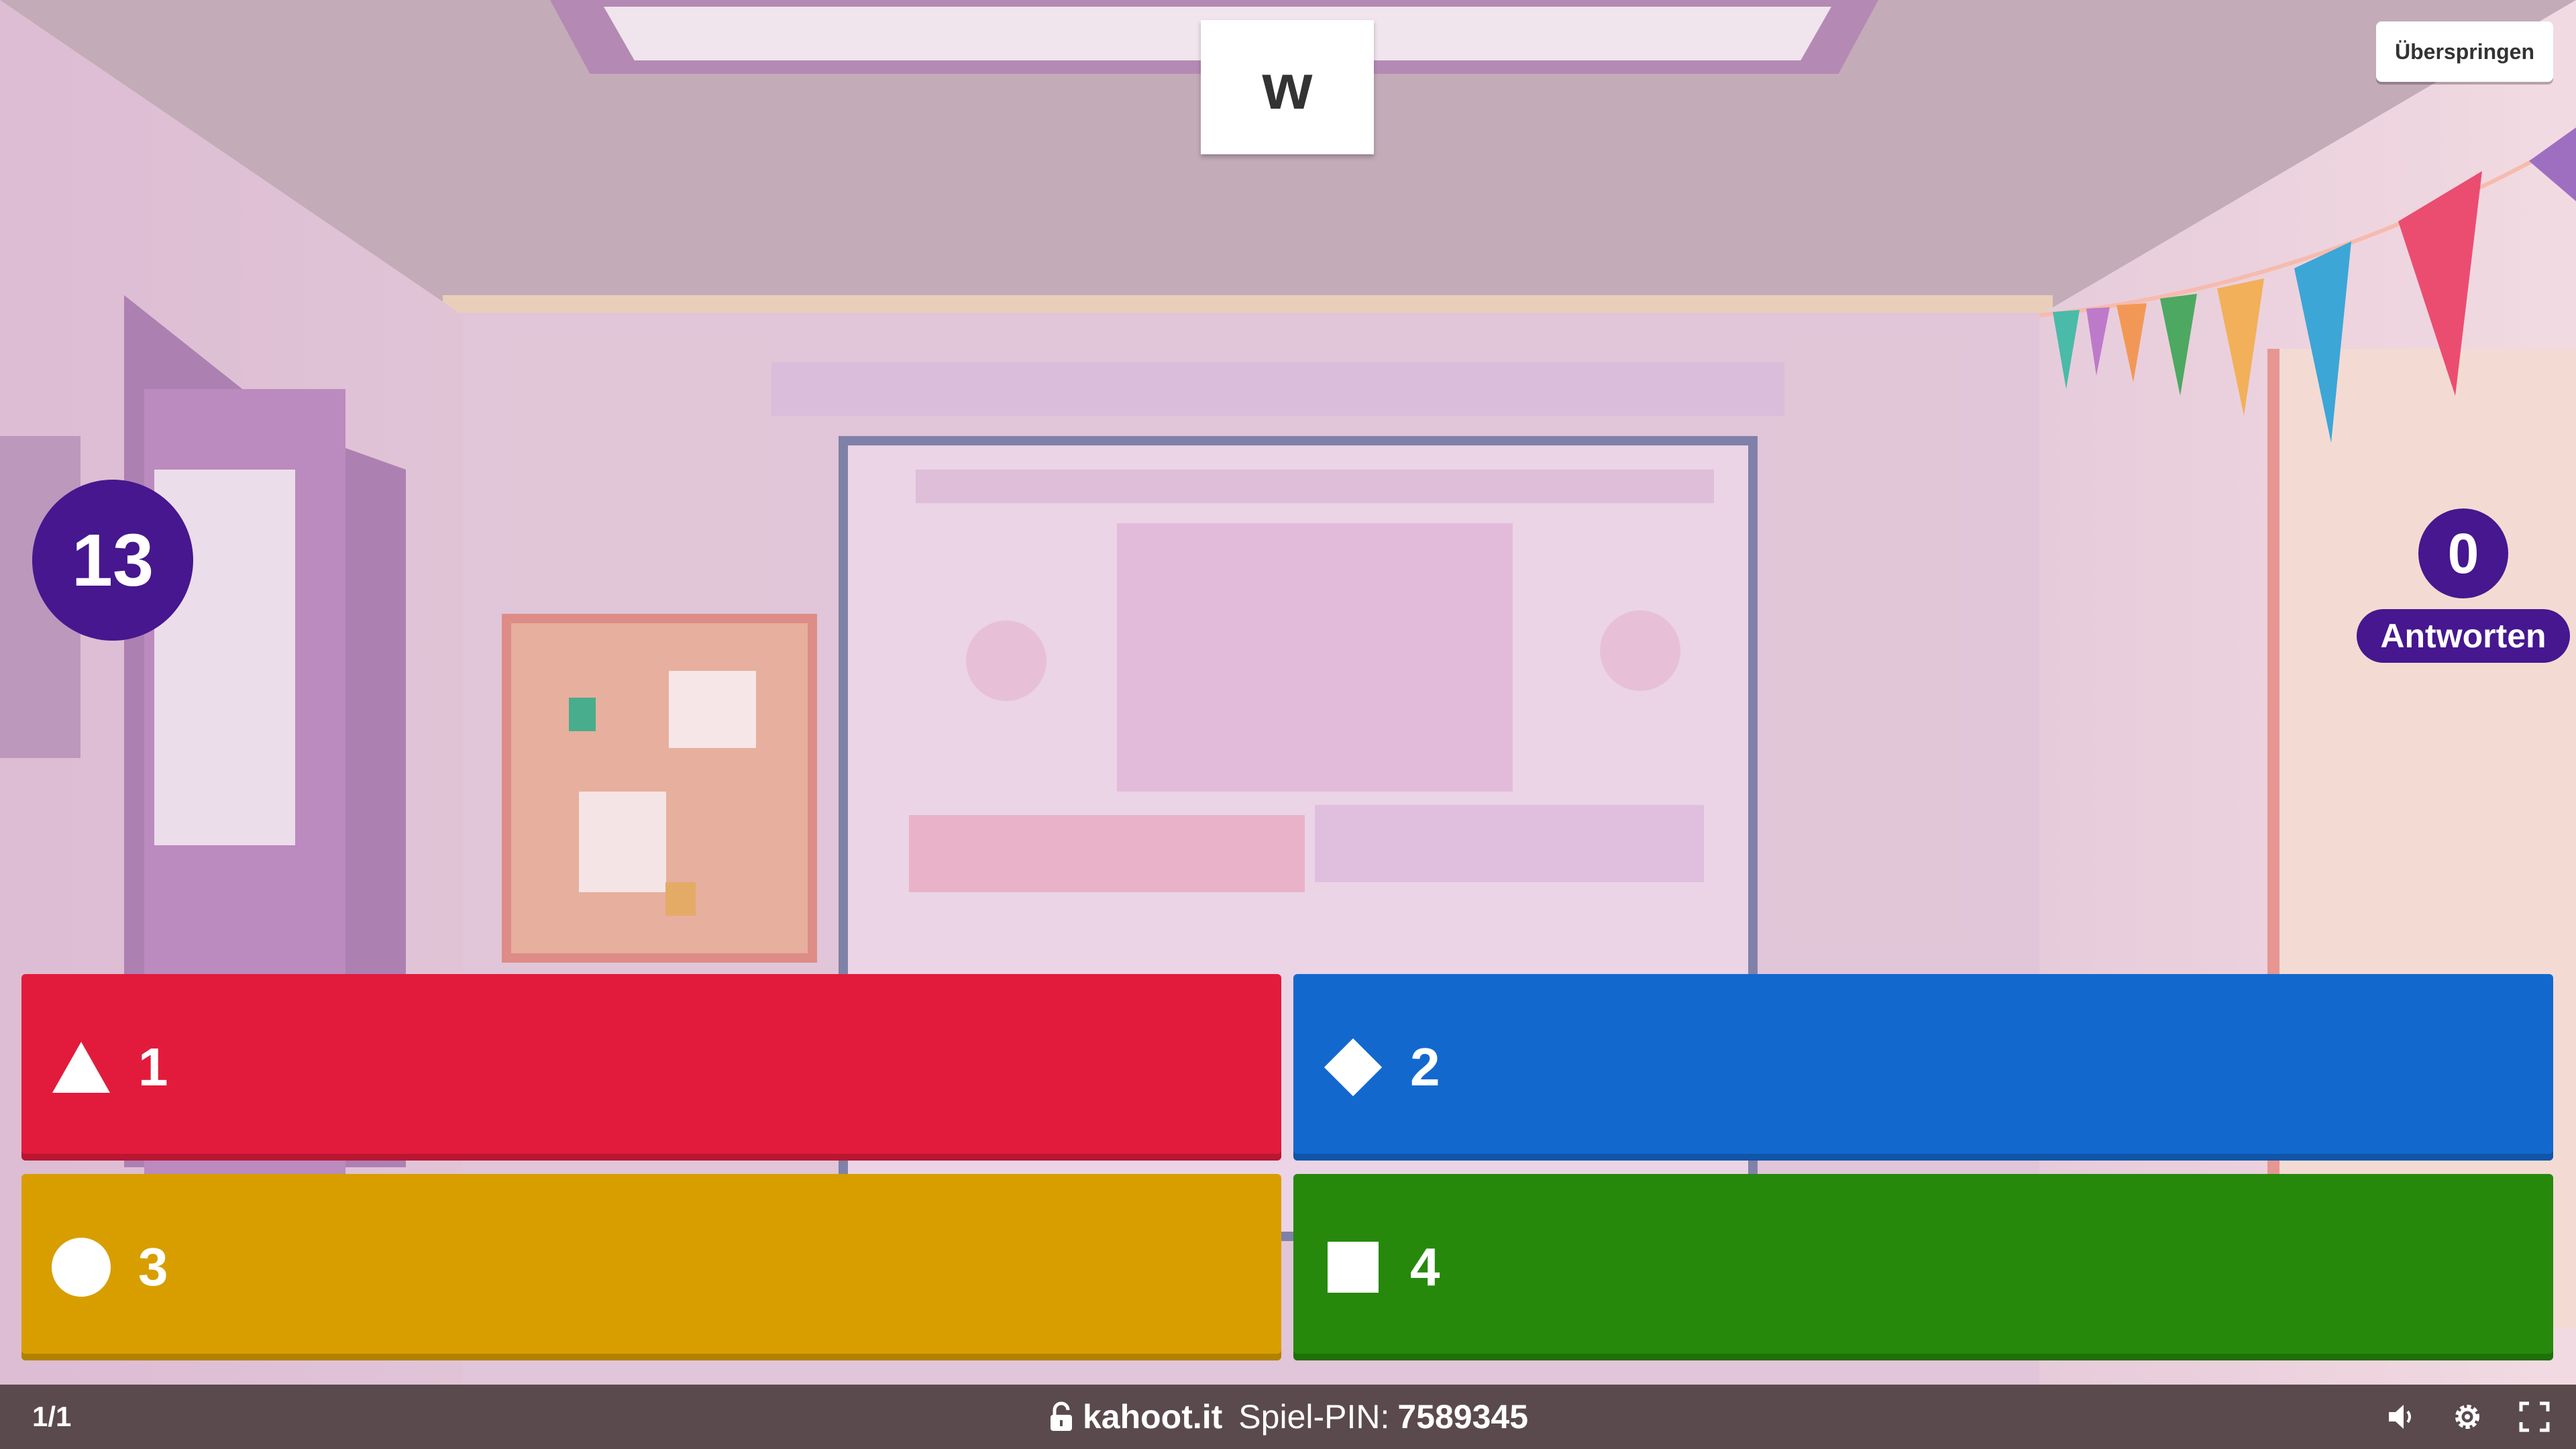 The width and height of the screenshot is (2576, 1449). I want to click on diamond-icon, so click(1353, 1067).